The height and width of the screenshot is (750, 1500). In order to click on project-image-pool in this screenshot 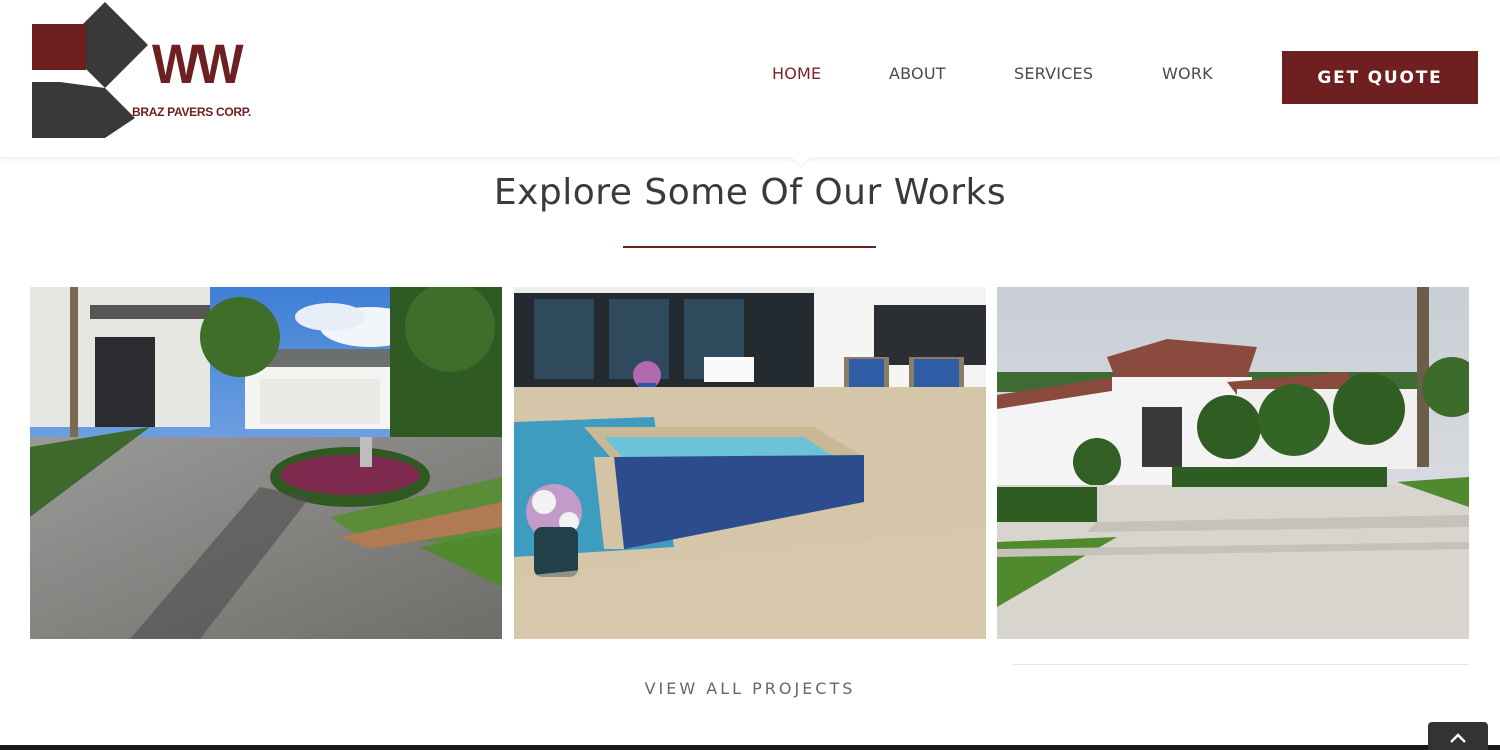, I will do `click(750, 463)`.